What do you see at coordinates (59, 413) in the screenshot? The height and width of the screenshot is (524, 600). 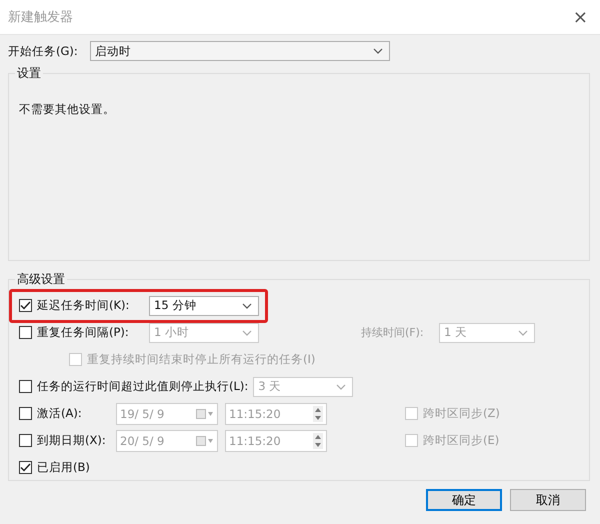 I see `checkbox-label: 激活(A):` at bounding box center [59, 413].